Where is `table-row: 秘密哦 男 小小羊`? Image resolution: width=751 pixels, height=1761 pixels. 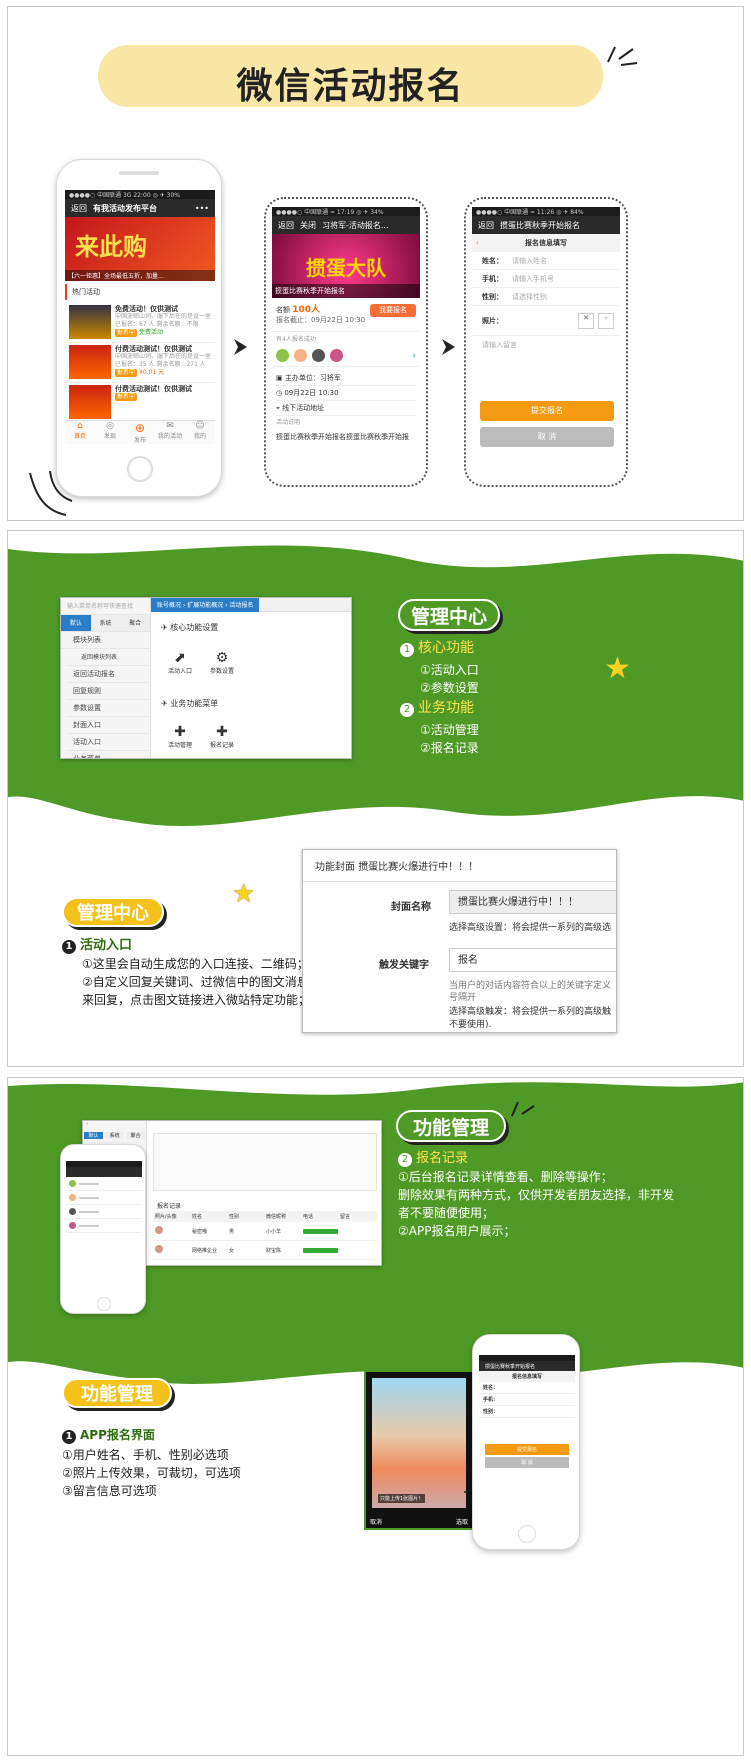 table-row: 秘密哦 男 小小羊 is located at coordinates (265, 1231).